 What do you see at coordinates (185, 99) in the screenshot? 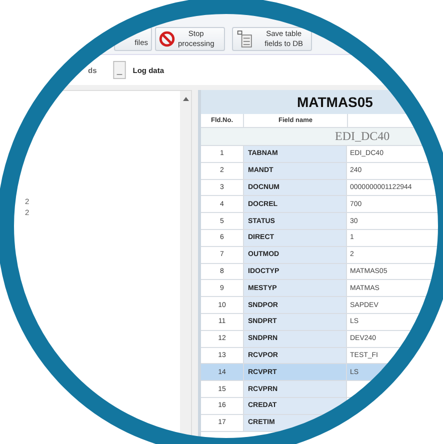
I see `scroll-up-icon` at bounding box center [185, 99].